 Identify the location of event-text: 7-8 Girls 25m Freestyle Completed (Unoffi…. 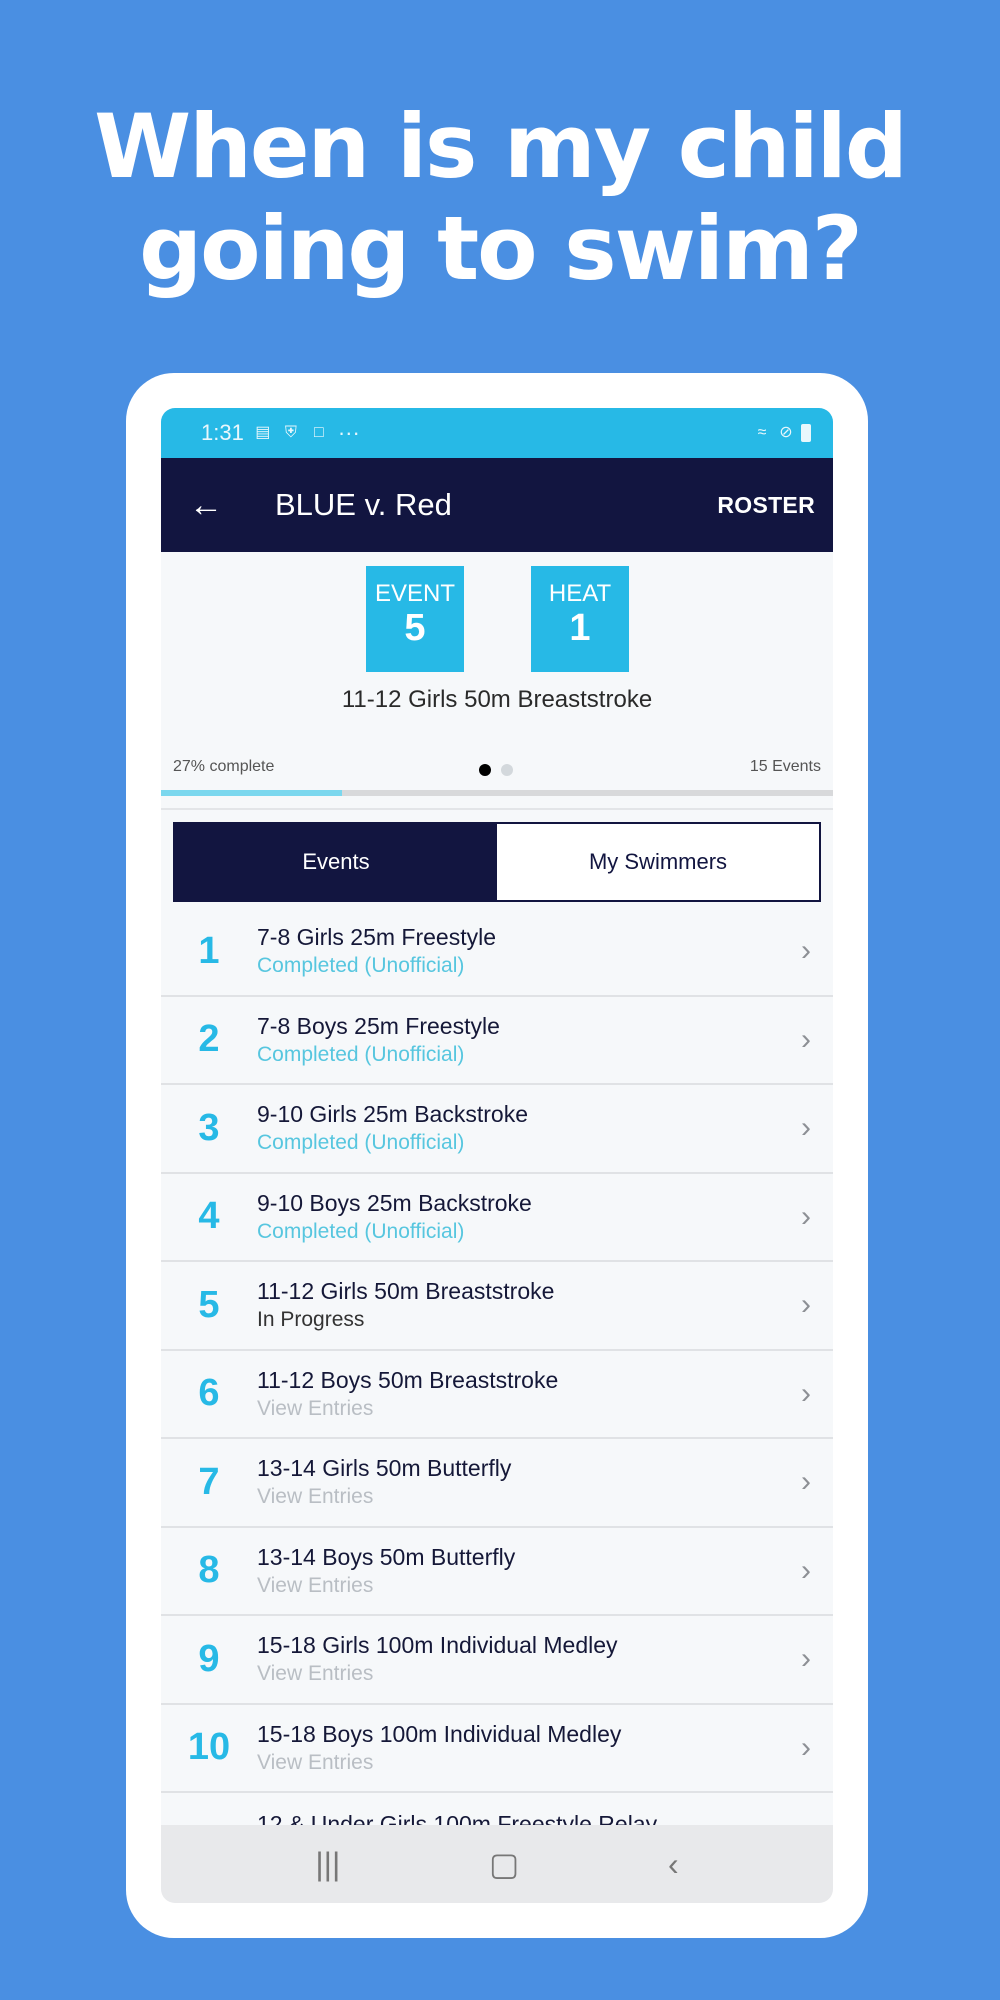
(545, 951).